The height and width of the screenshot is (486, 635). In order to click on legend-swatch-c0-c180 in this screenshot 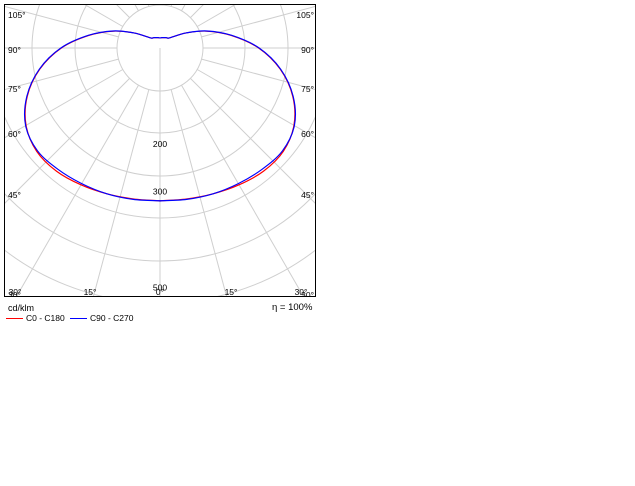, I will do `click(14, 318)`.